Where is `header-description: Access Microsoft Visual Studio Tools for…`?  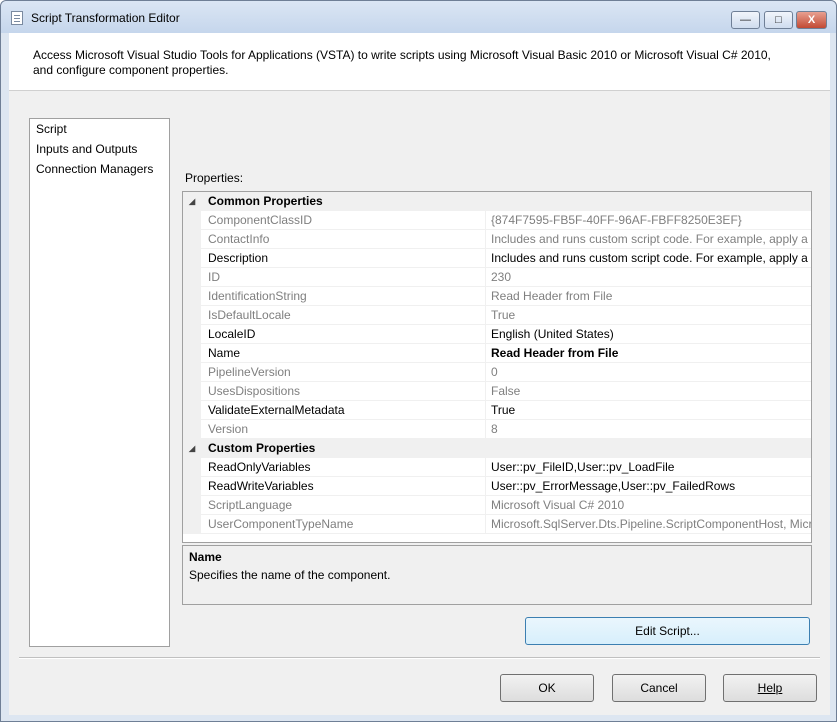 header-description: Access Microsoft Visual Studio Tools for… is located at coordinates (402, 62).